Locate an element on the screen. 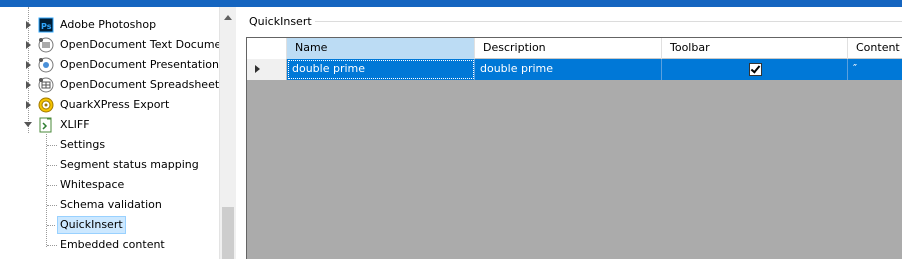 The height and width of the screenshot is (259, 902). toolbar-checkbox is located at coordinates (755, 69).